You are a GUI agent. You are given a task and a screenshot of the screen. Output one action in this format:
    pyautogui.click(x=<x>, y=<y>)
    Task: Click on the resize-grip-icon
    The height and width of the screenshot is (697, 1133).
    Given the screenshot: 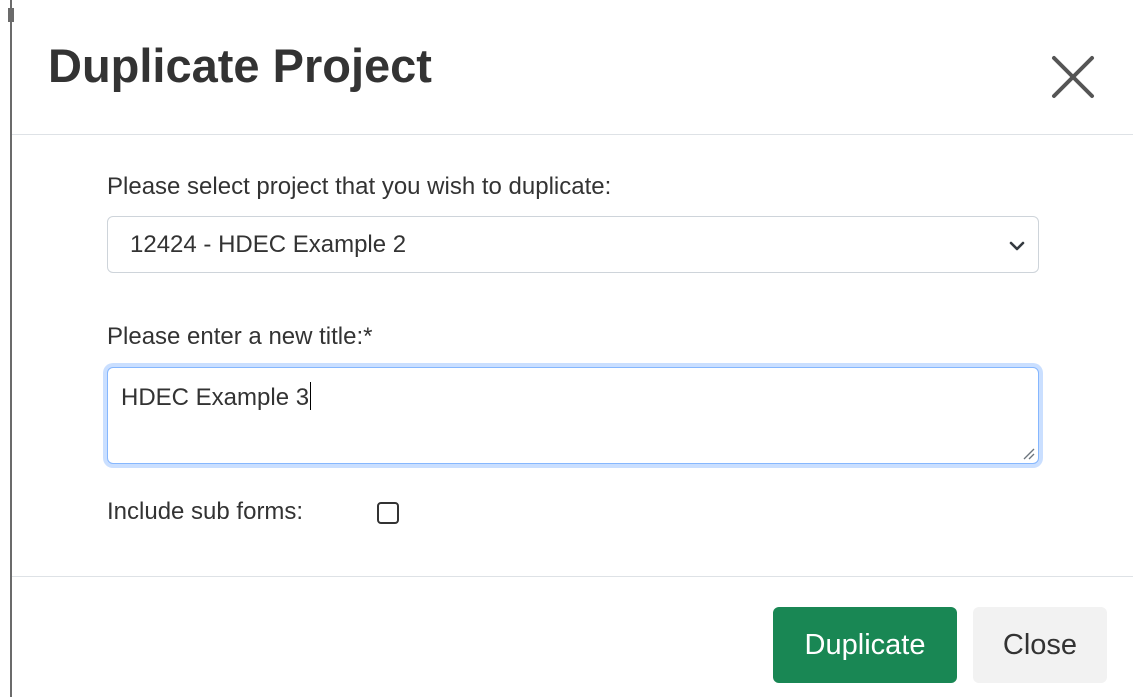 What is the action you would take?
    pyautogui.click(x=1028, y=453)
    